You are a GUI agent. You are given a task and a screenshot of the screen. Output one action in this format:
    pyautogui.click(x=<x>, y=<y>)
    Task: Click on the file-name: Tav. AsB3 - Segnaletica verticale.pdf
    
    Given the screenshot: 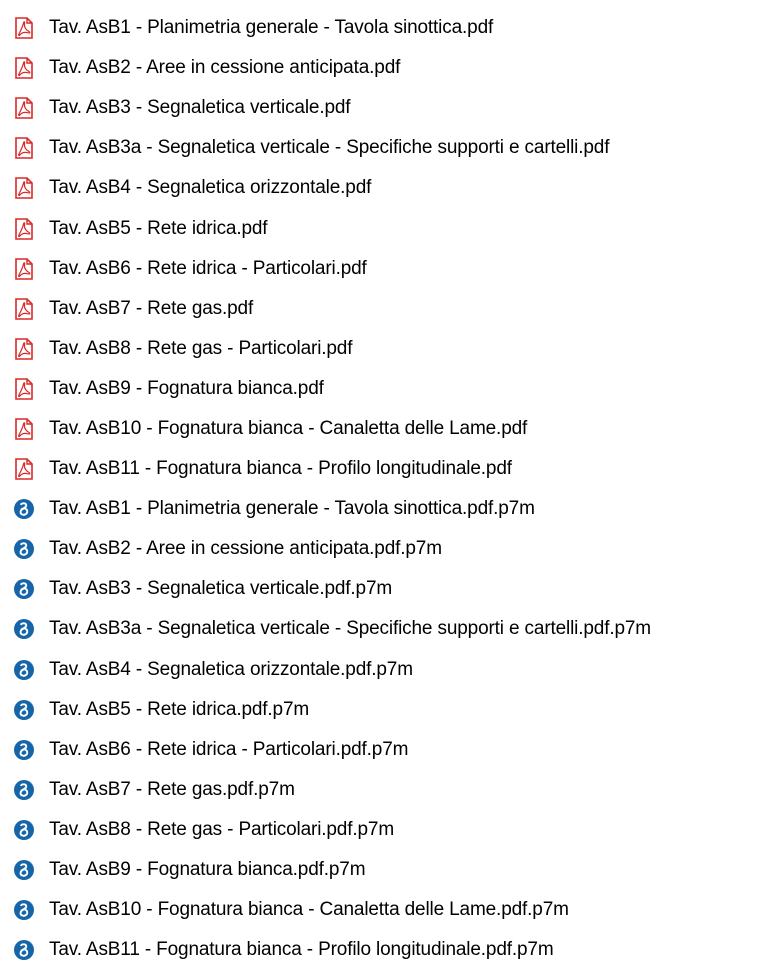 What is the action you would take?
    pyautogui.click(x=200, y=108)
    